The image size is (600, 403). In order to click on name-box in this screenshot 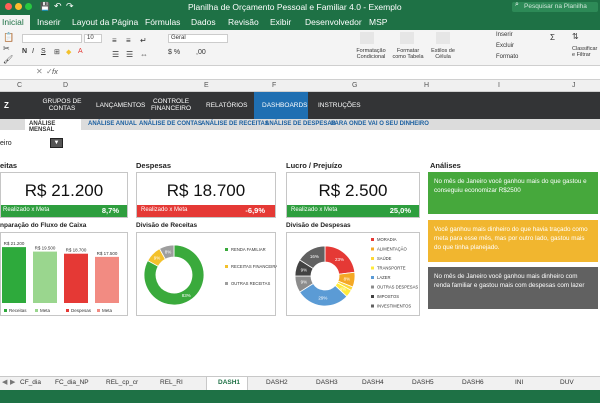, I will do `click(16, 73)`.